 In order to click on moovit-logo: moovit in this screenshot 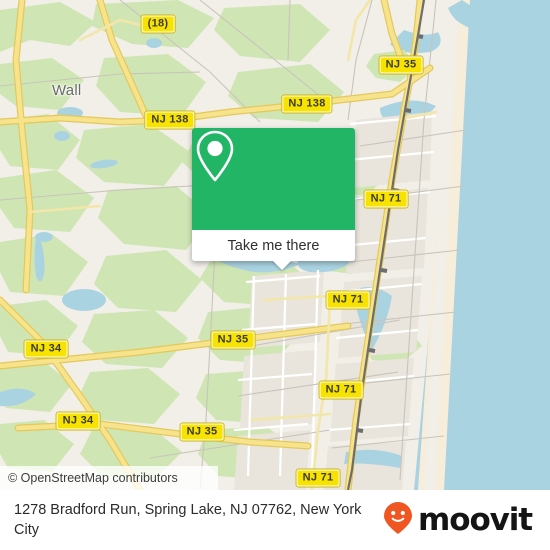, I will do `click(459, 520)`.